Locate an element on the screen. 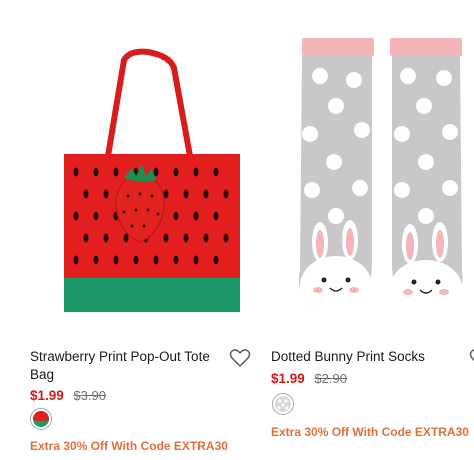 Image resolution: width=474 pixels, height=460 pixels. color-swatch-bunny is located at coordinates (283, 404).